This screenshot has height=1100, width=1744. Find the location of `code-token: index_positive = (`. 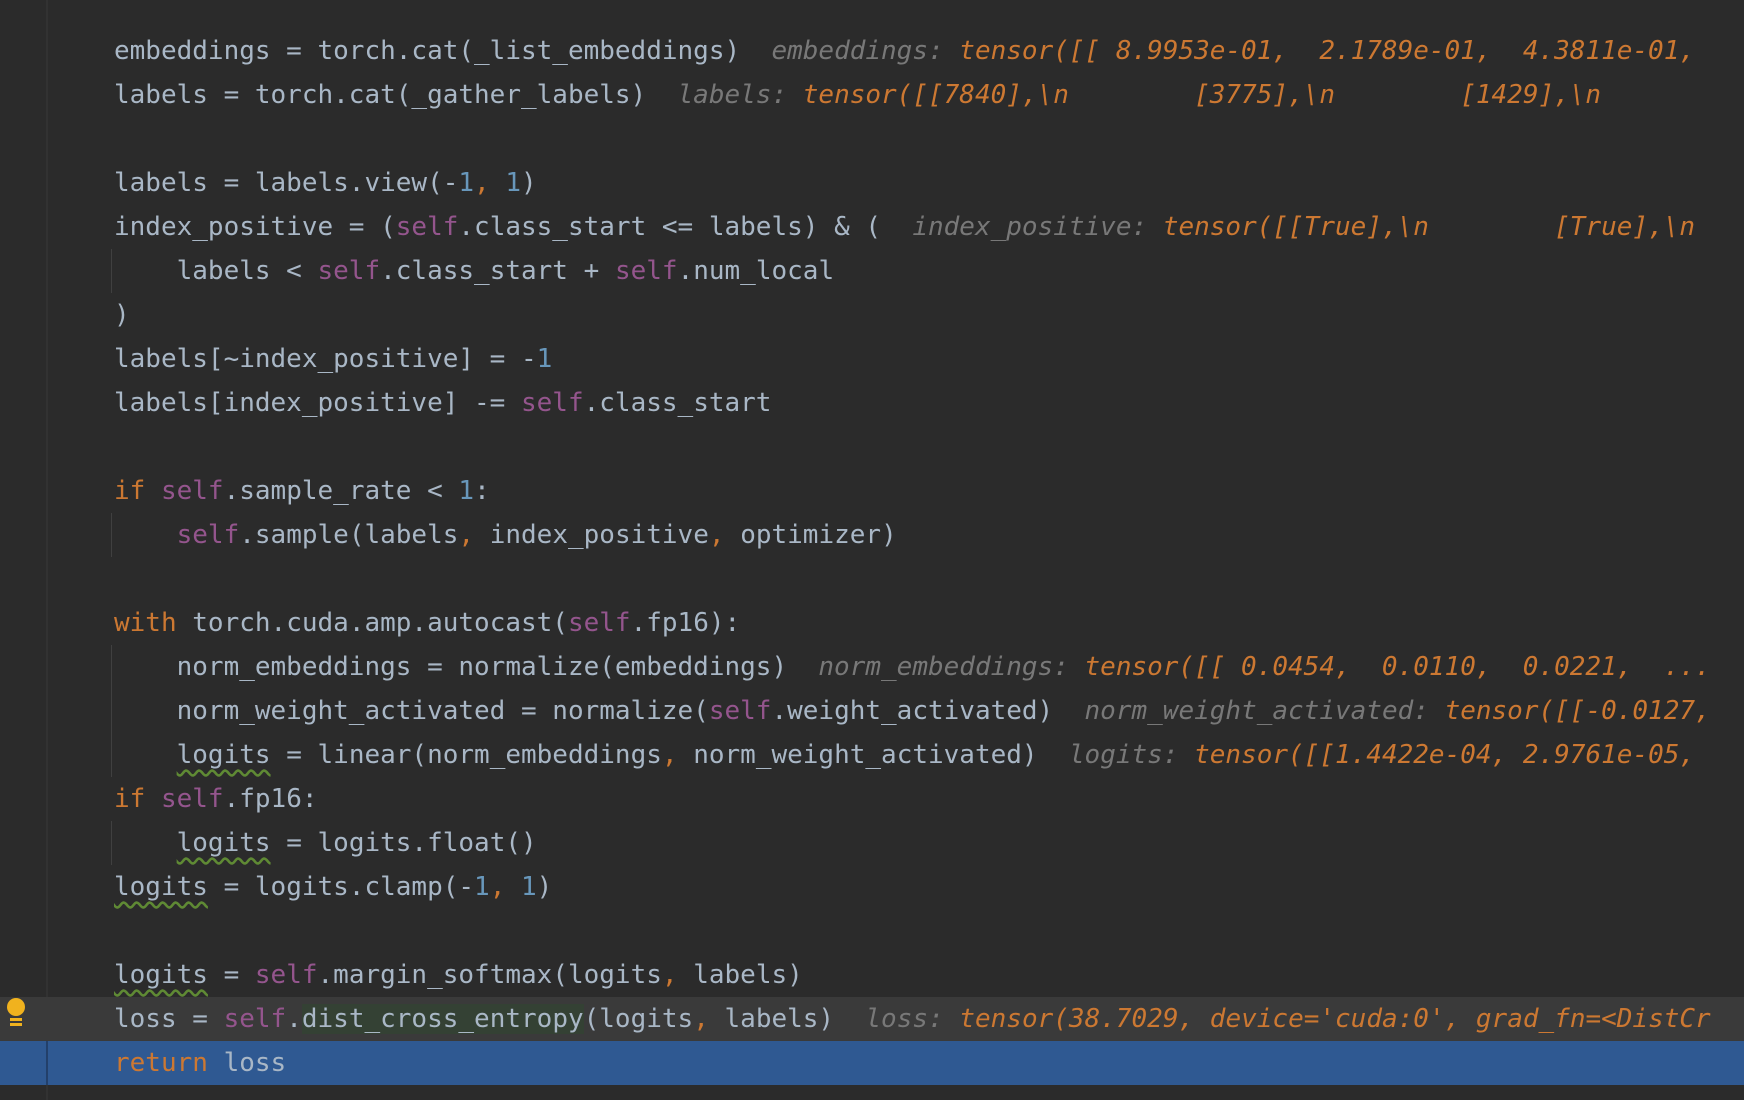

code-token: index_positive = ( is located at coordinates (255, 227).